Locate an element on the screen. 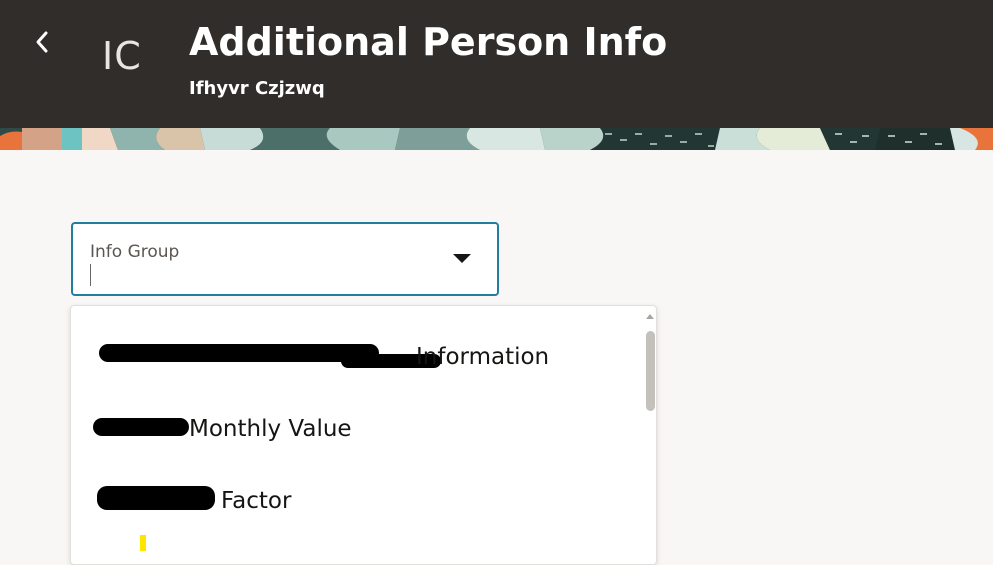 The width and height of the screenshot is (993, 565). decorative-banner is located at coordinates (496, 139).